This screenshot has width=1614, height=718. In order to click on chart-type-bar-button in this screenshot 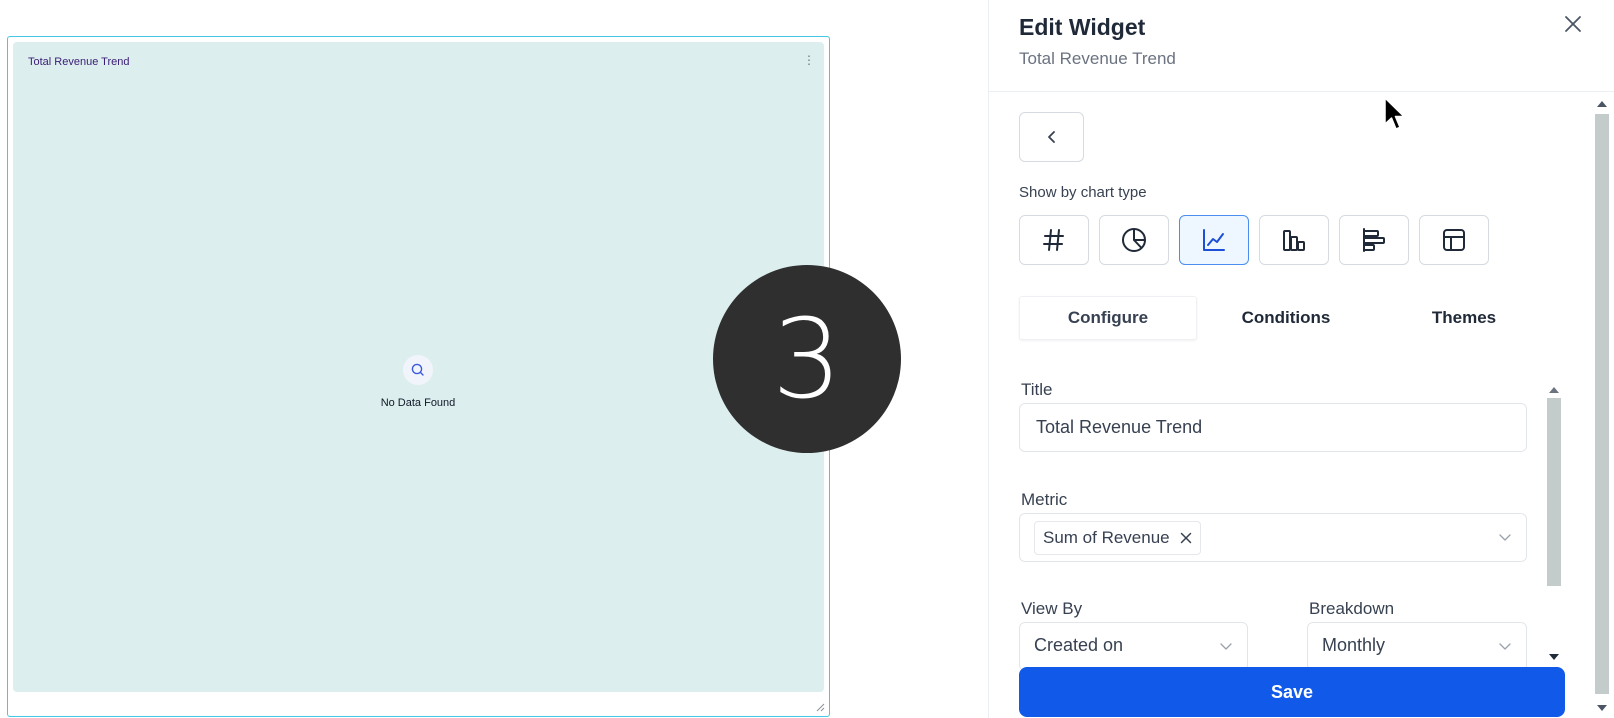, I will do `click(1294, 240)`.